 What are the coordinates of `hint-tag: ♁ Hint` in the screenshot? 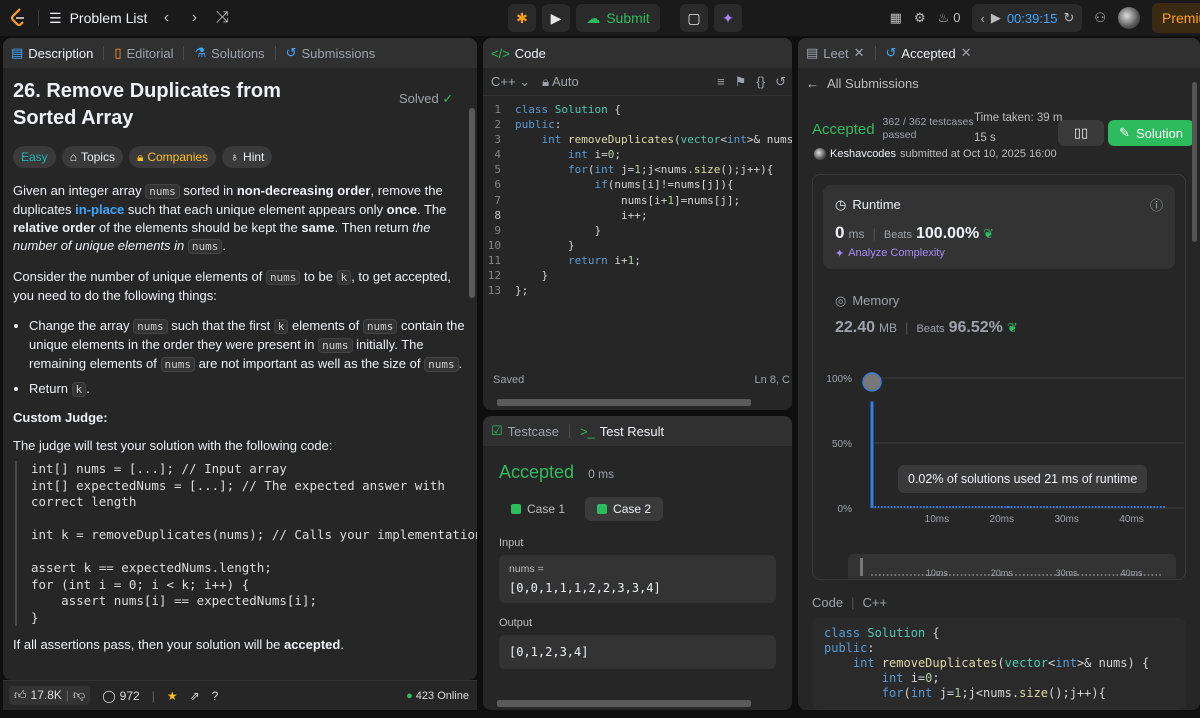 It's located at (247, 157).